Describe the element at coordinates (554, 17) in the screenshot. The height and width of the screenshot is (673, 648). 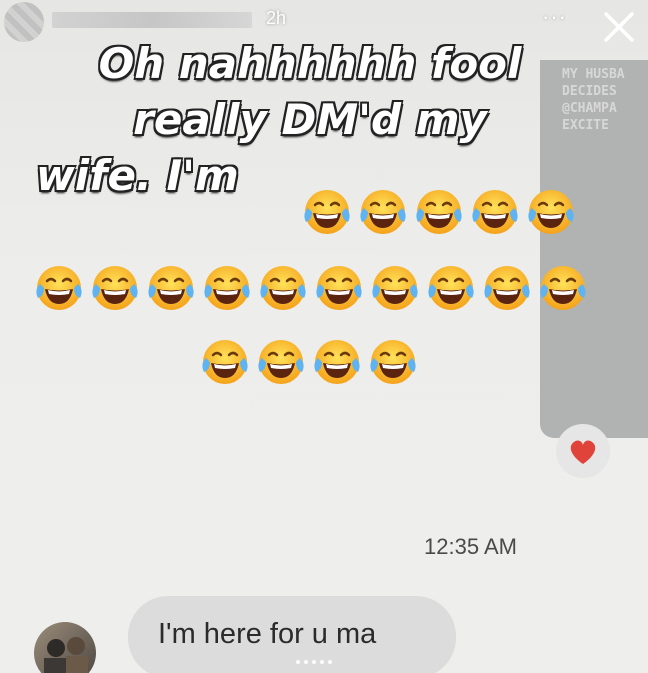
I see `more-options-button: ···` at that location.